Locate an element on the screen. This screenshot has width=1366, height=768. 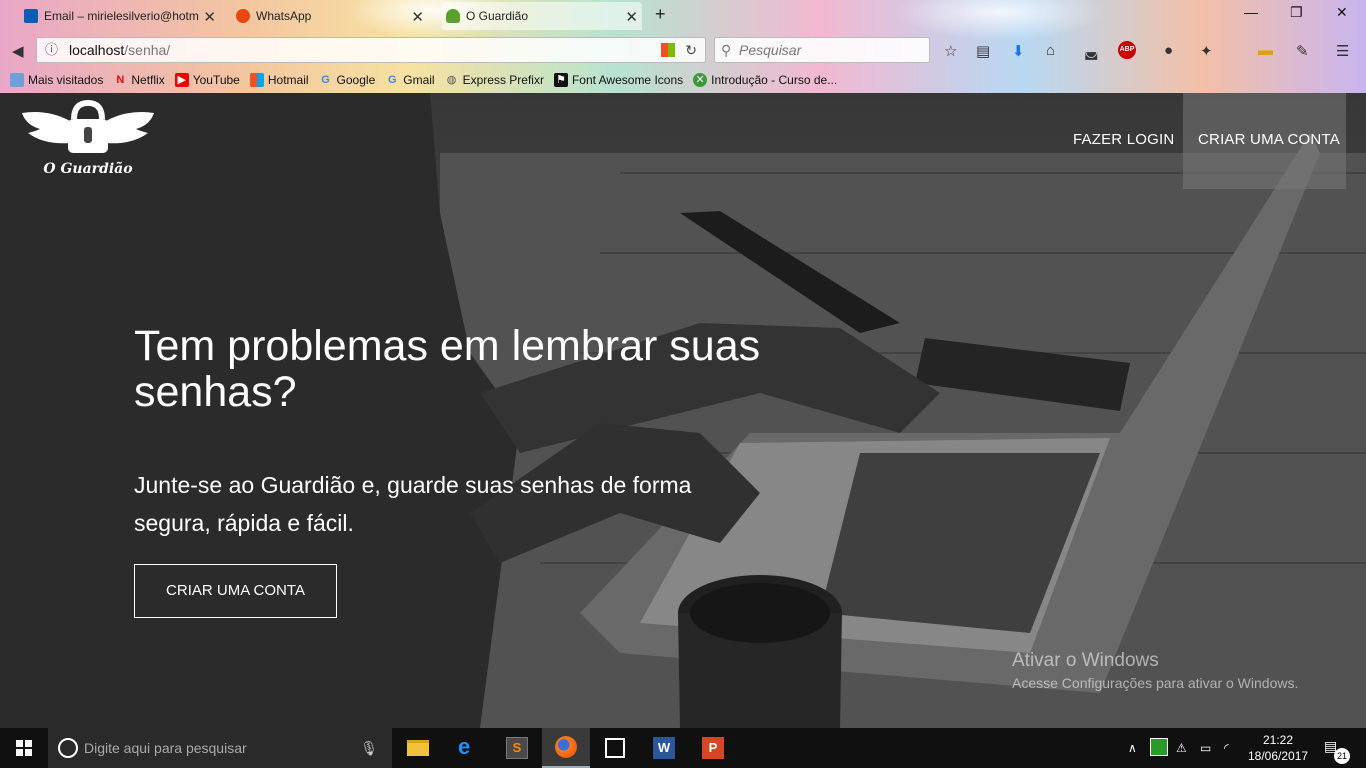
firefox-icon is located at coordinates (566, 747).